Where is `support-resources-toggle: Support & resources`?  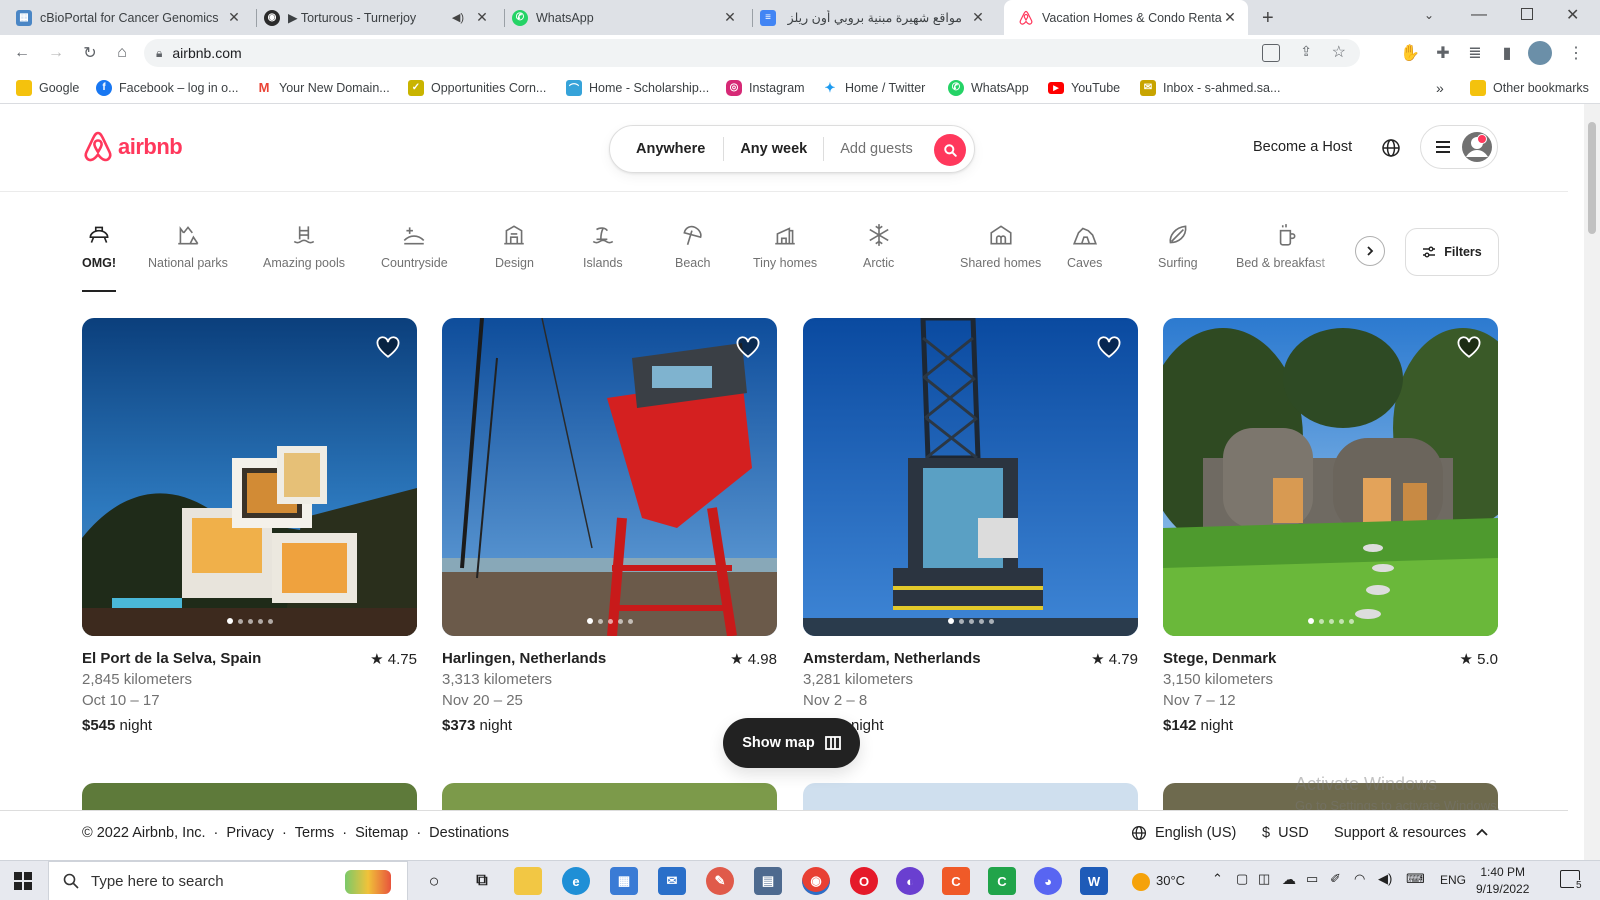 support-resources-toggle: Support & resources is located at coordinates (1411, 833).